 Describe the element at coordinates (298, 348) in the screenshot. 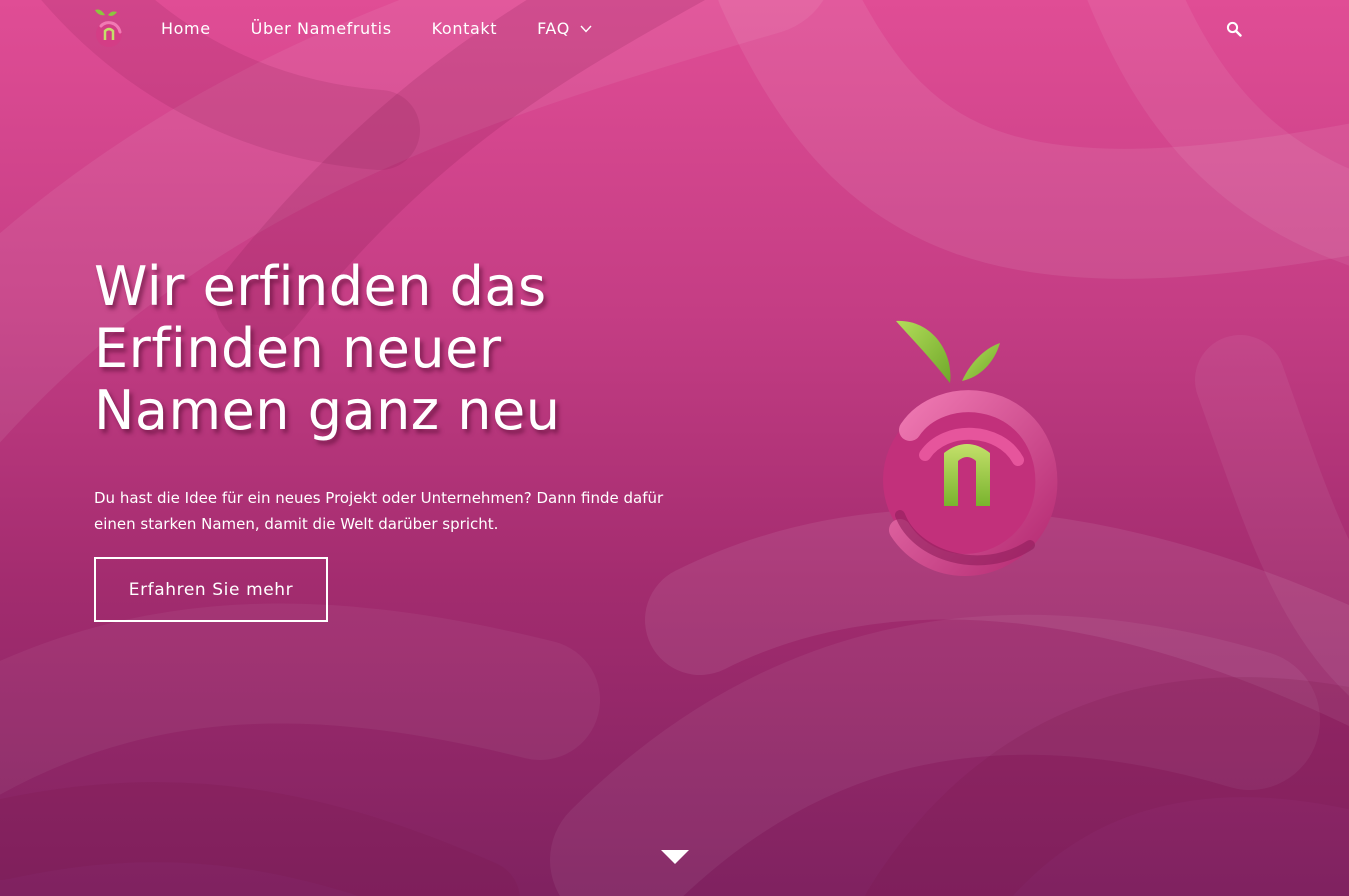

I see `headline-line: Erfinden neuer` at that location.